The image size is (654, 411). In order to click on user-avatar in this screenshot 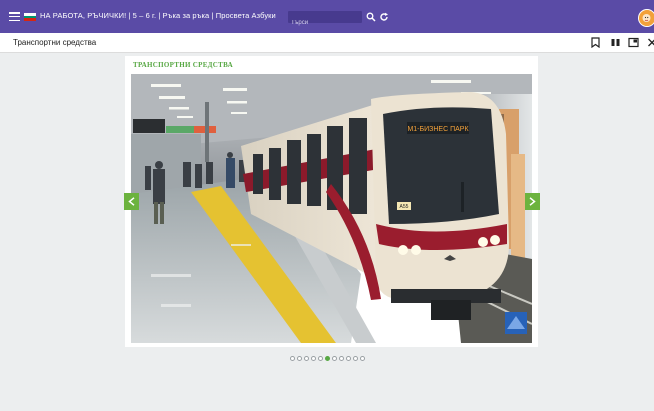, I will do `click(646, 18)`.